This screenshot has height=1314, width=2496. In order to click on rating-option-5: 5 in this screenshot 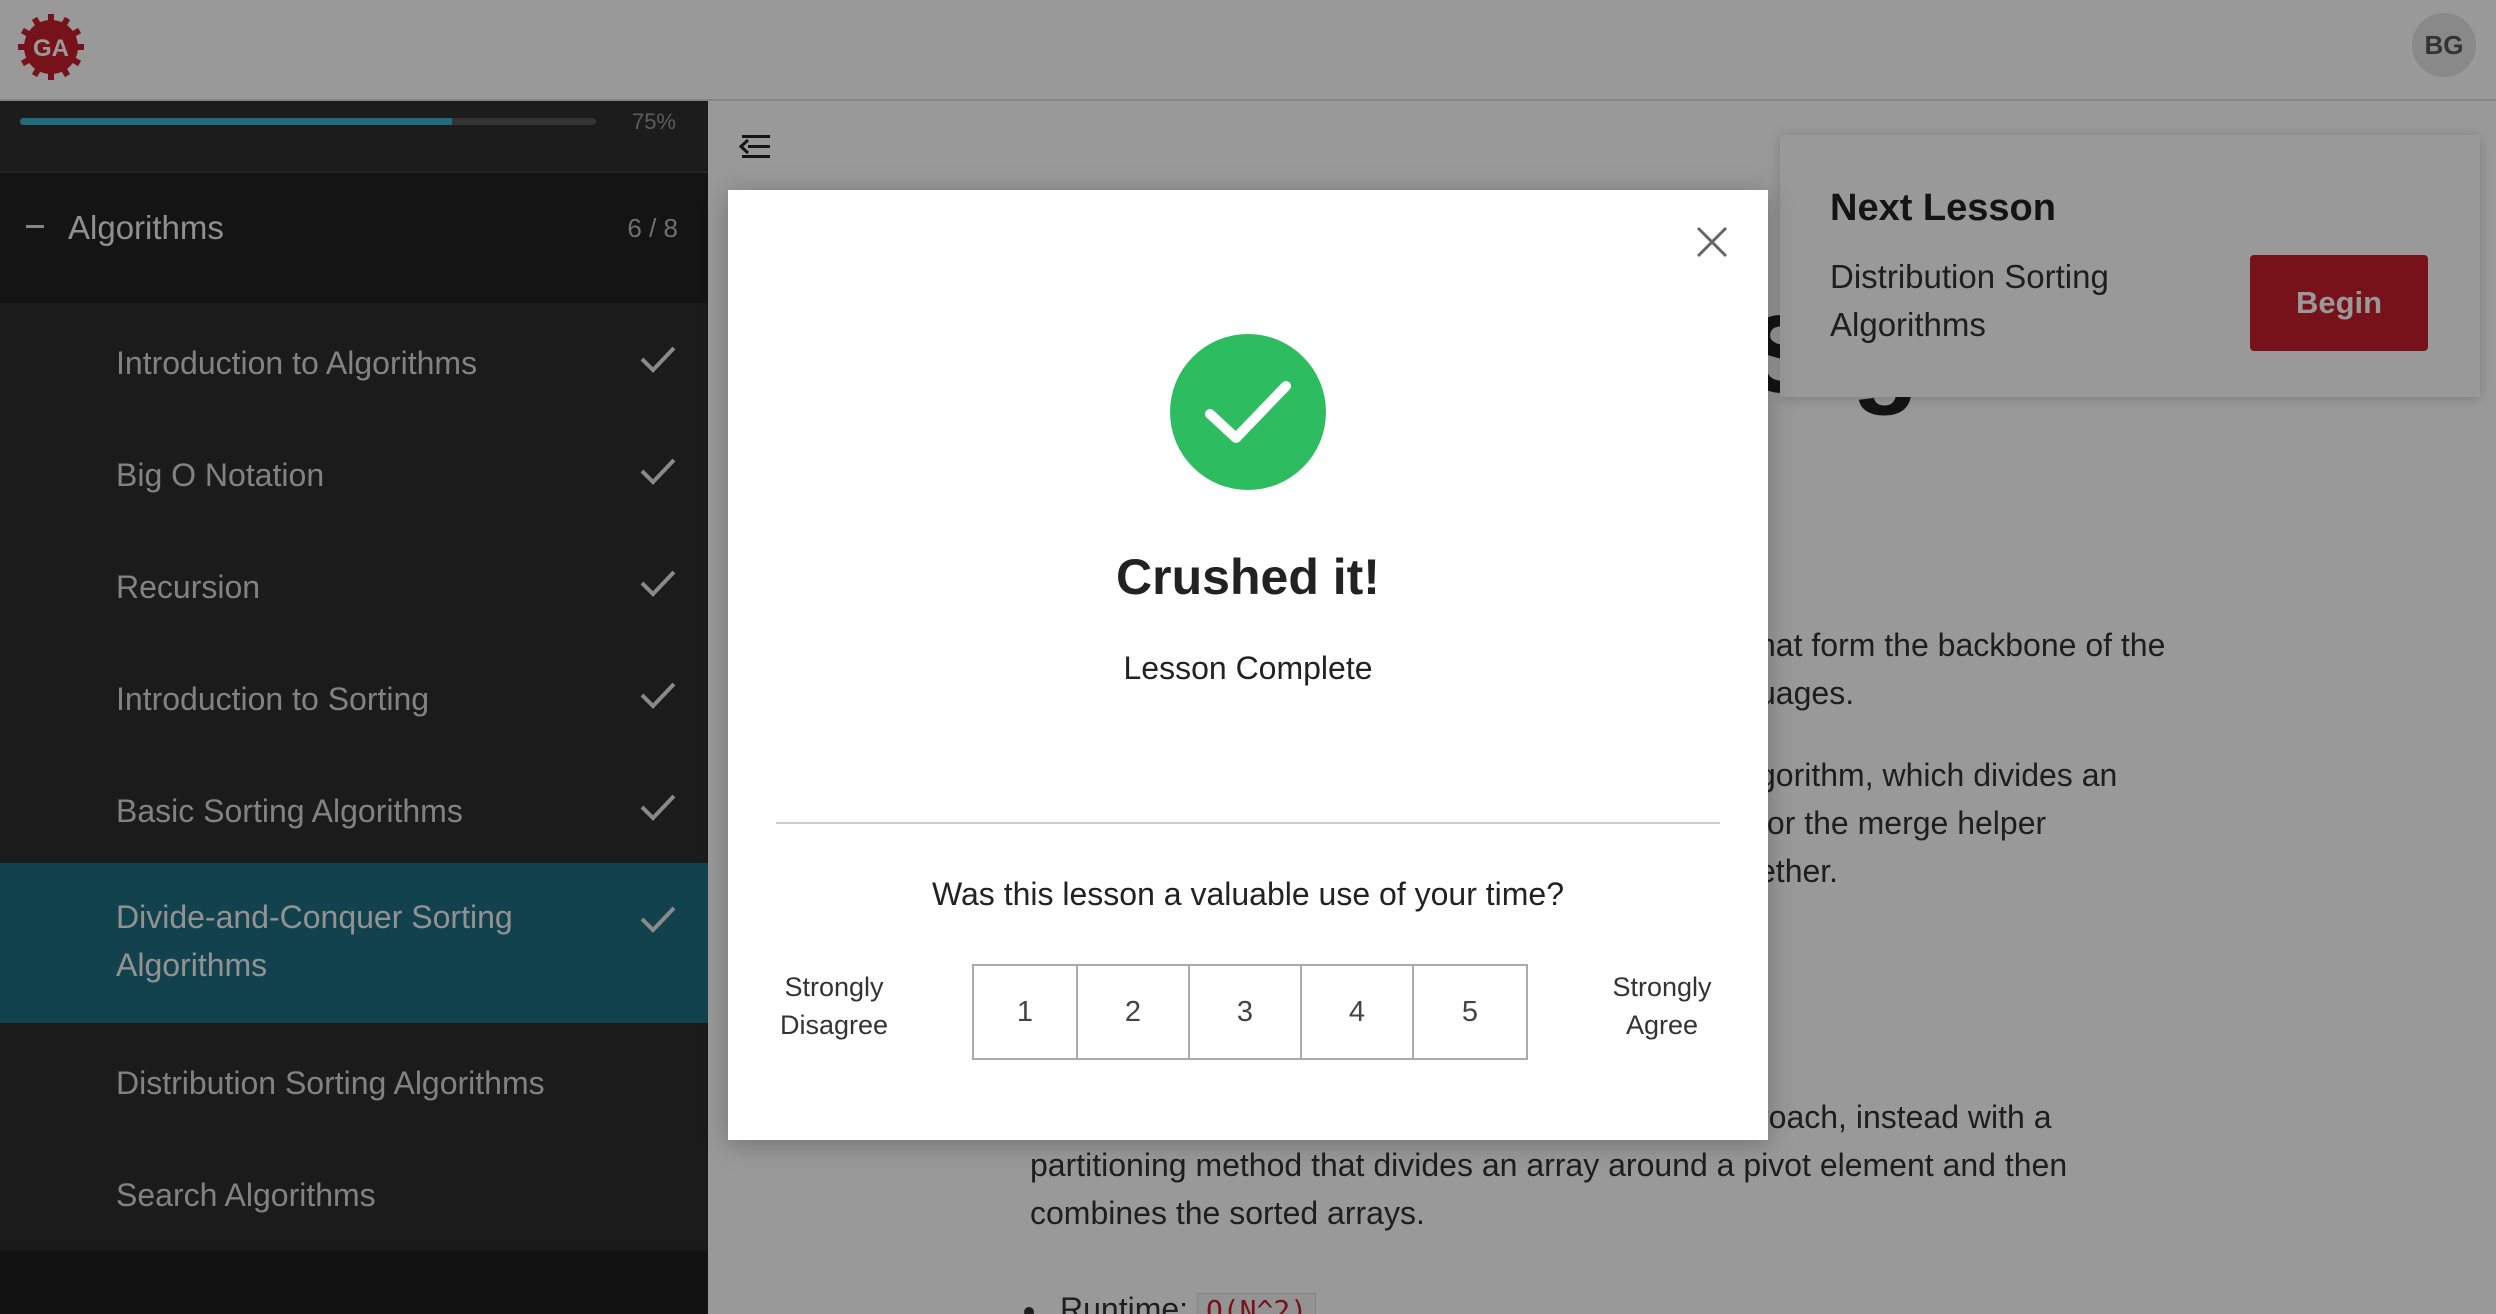, I will do `click(1470, 1012)`.